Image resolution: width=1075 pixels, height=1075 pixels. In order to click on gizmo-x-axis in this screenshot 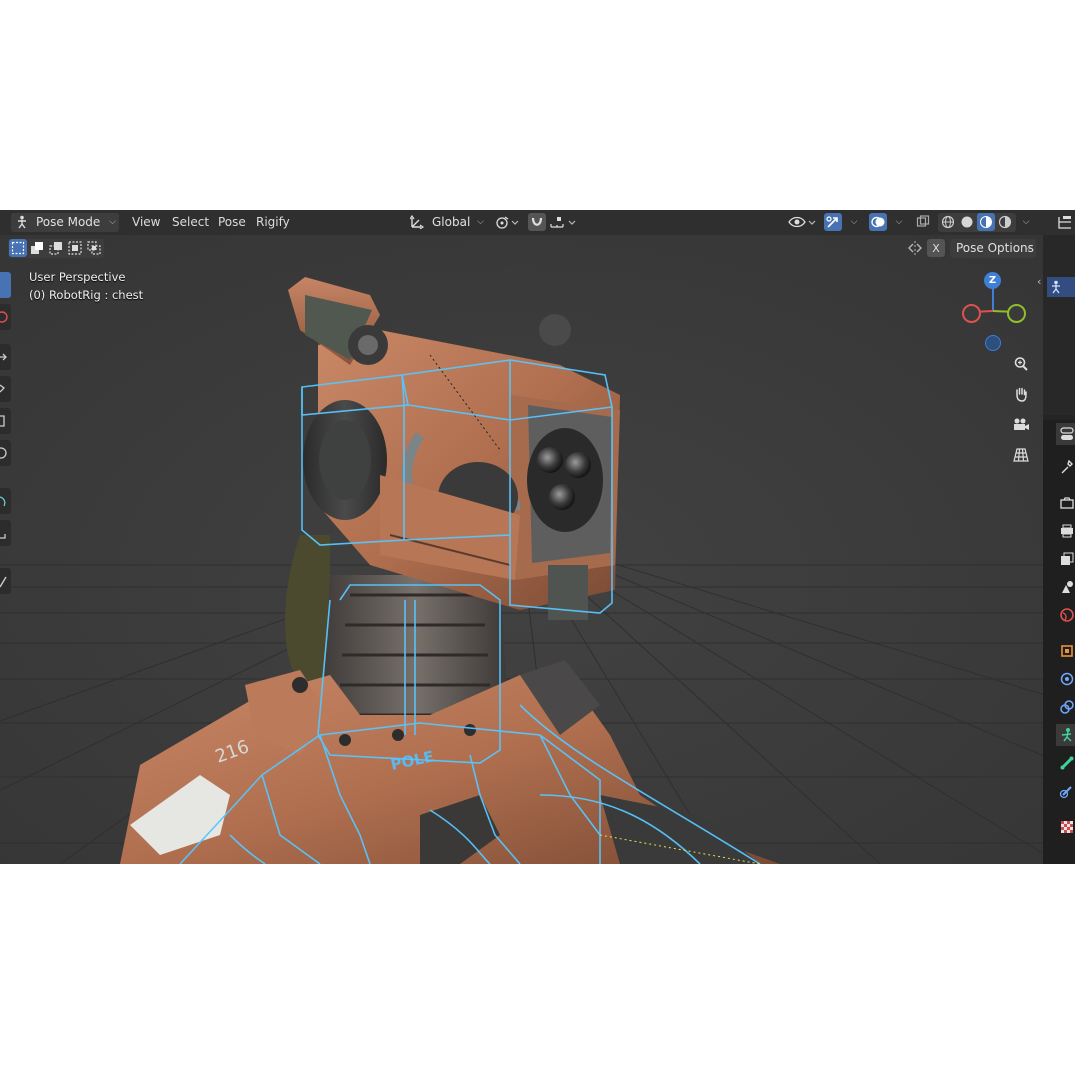, I will do `click(971, 313)`.